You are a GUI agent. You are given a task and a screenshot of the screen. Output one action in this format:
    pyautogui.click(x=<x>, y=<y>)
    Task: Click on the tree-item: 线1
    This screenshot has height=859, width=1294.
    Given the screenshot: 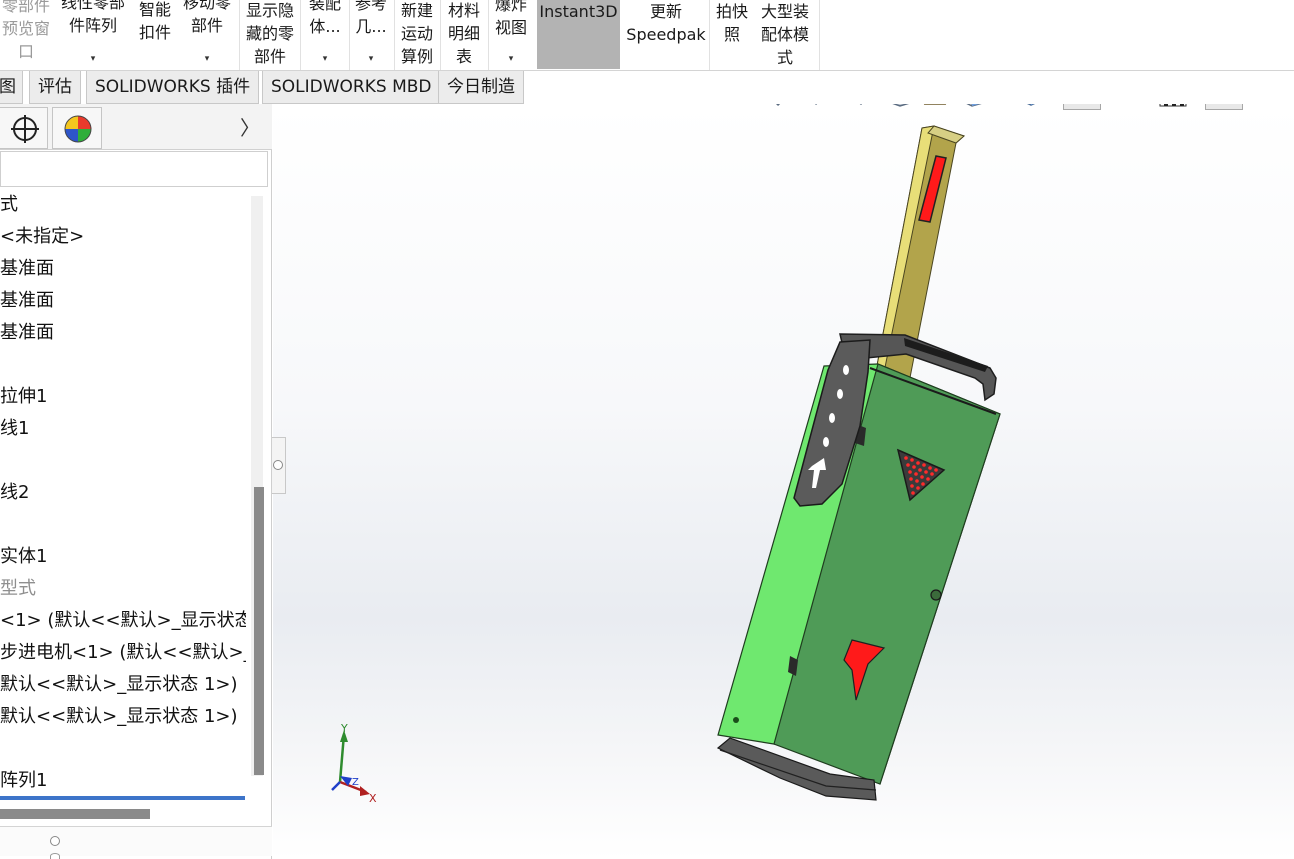 What is the action you would take?
    pyautogui.click(x=14, y=429)
    